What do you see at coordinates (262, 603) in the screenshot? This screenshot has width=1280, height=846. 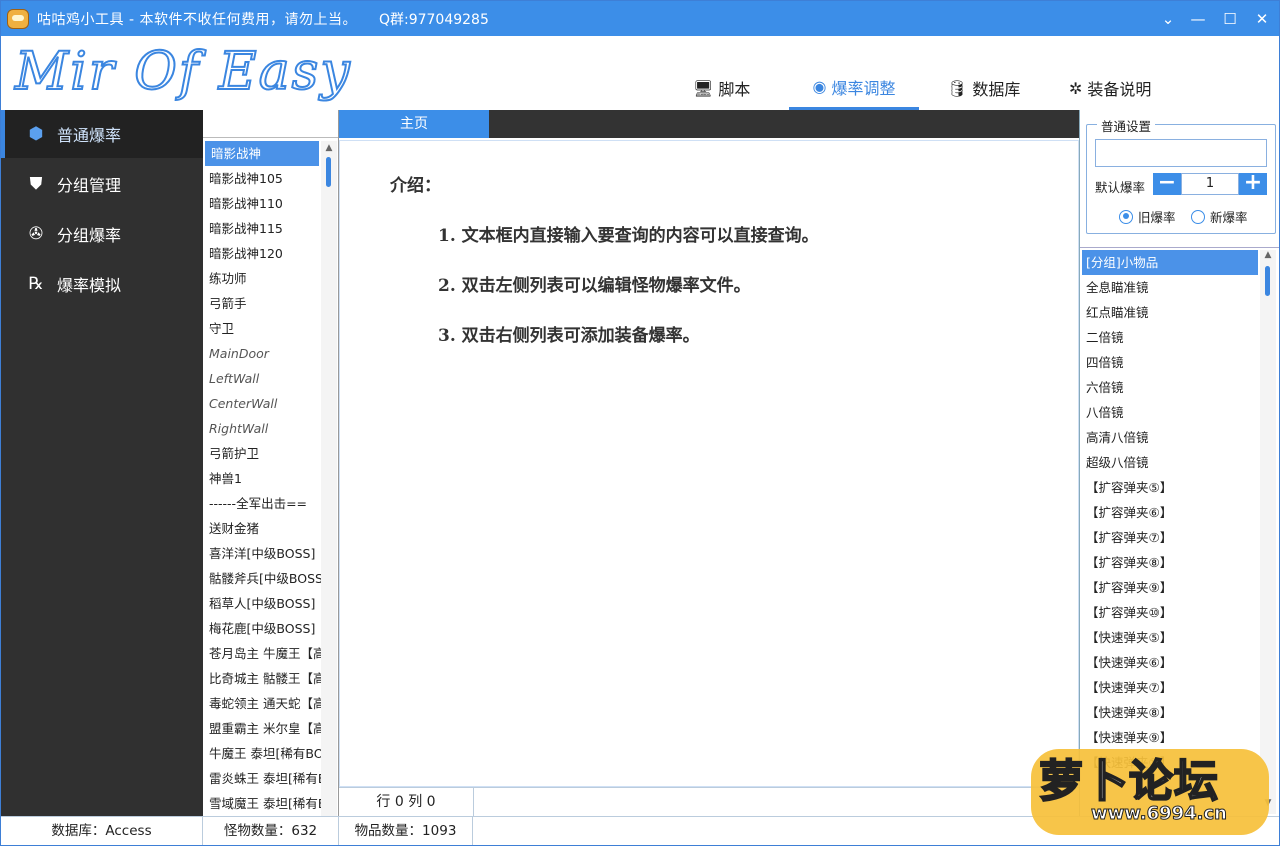 I see `list-item: 稻草人[中级BOSS]` at bounding box center [262, 603].